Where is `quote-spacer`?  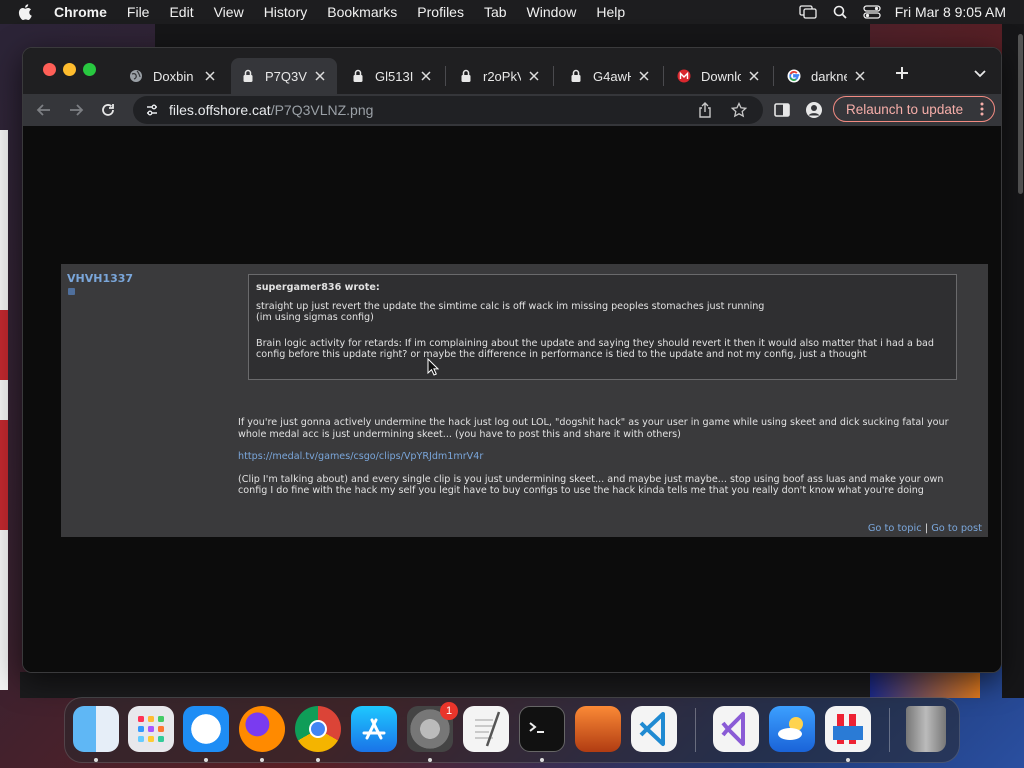 quote-spacer is located at coordinates (602, 331).